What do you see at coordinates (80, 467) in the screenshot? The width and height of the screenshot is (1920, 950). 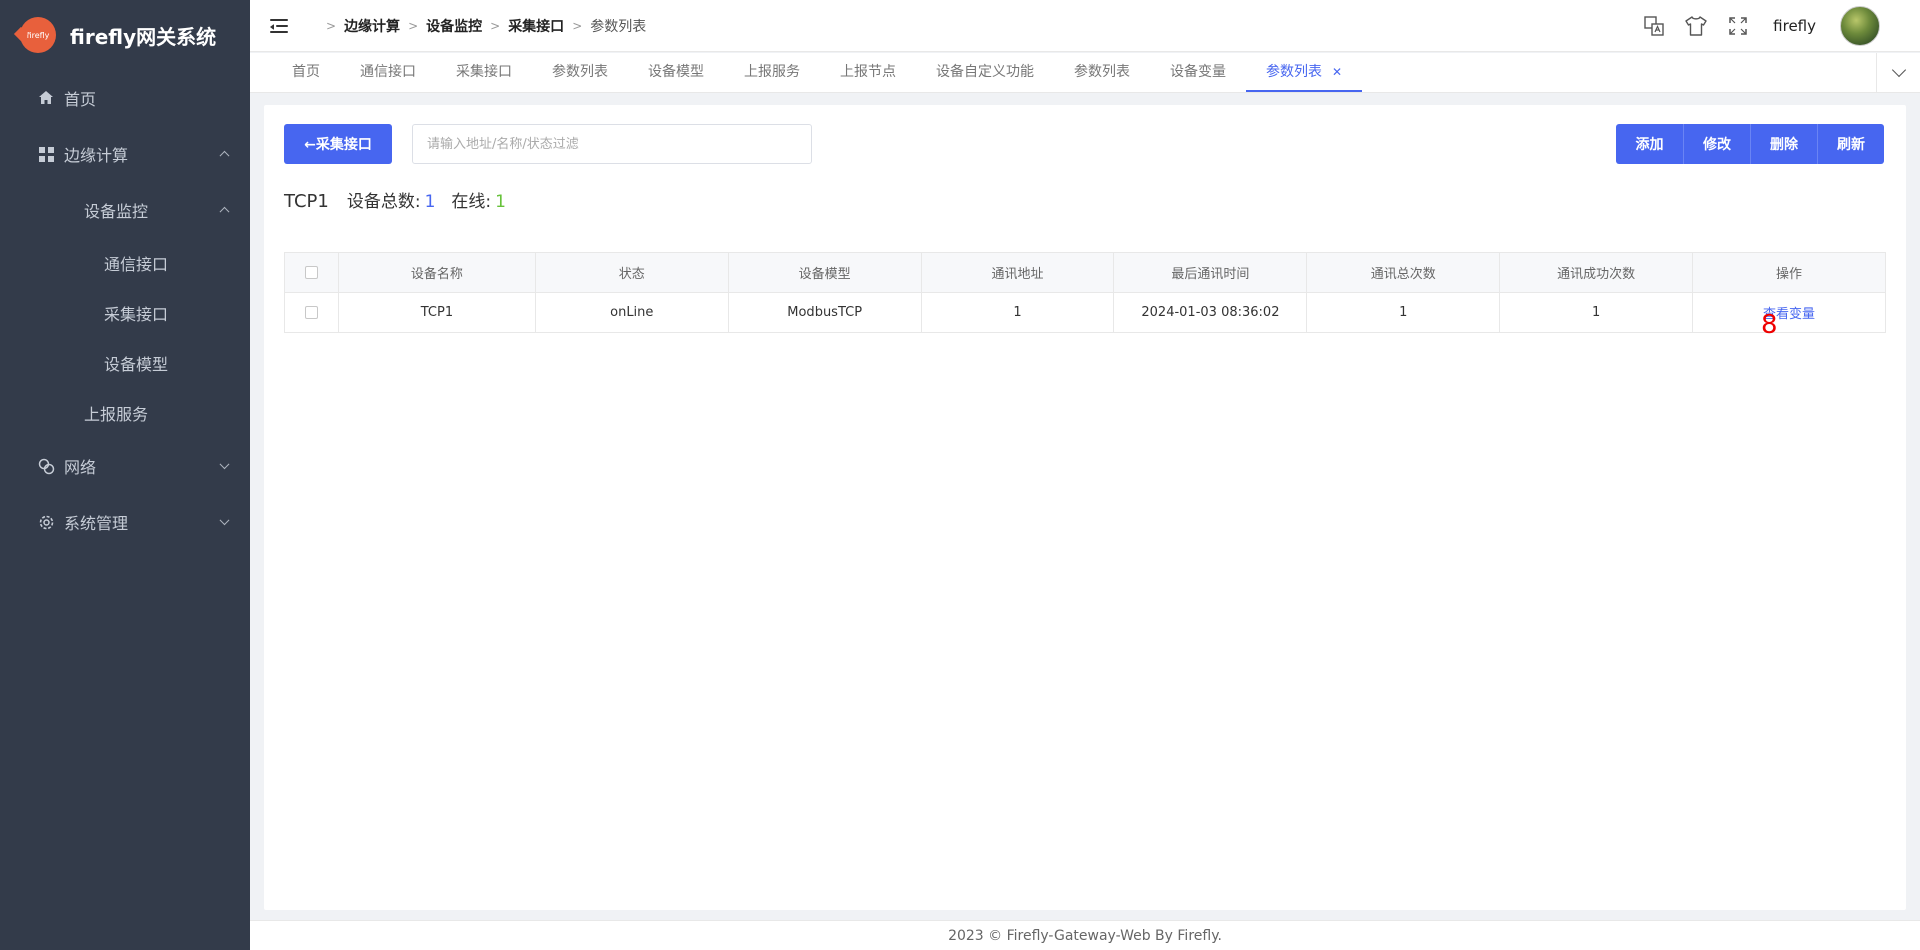 I see `sidebar-item-label: 网络` at bounding box center [80, 467].